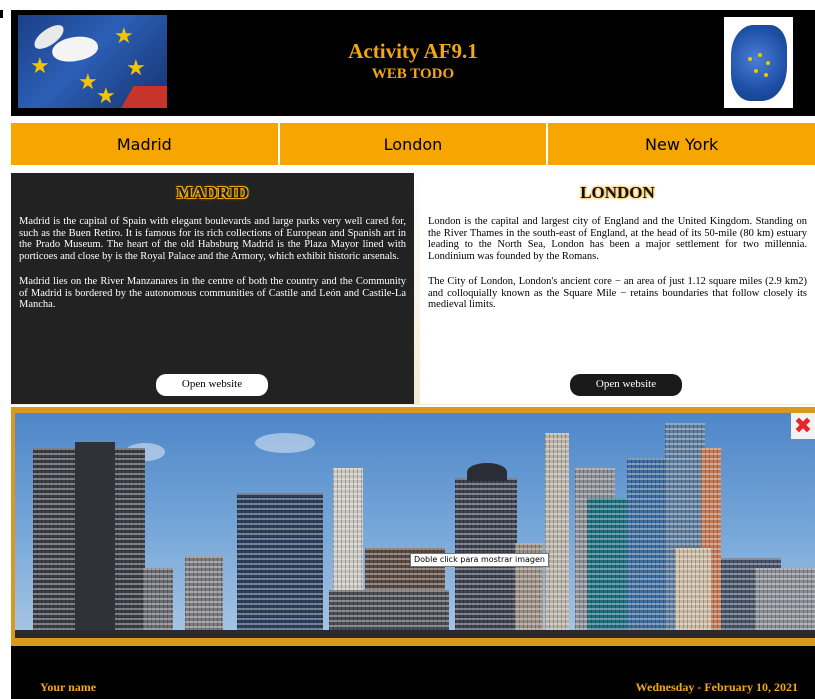 The height and width of the screenshot is (699, 815). I want to click on page-header: ★ ★ ★ ★ ★ Activity AF9.1 WEB TODO, so click(413, 63).